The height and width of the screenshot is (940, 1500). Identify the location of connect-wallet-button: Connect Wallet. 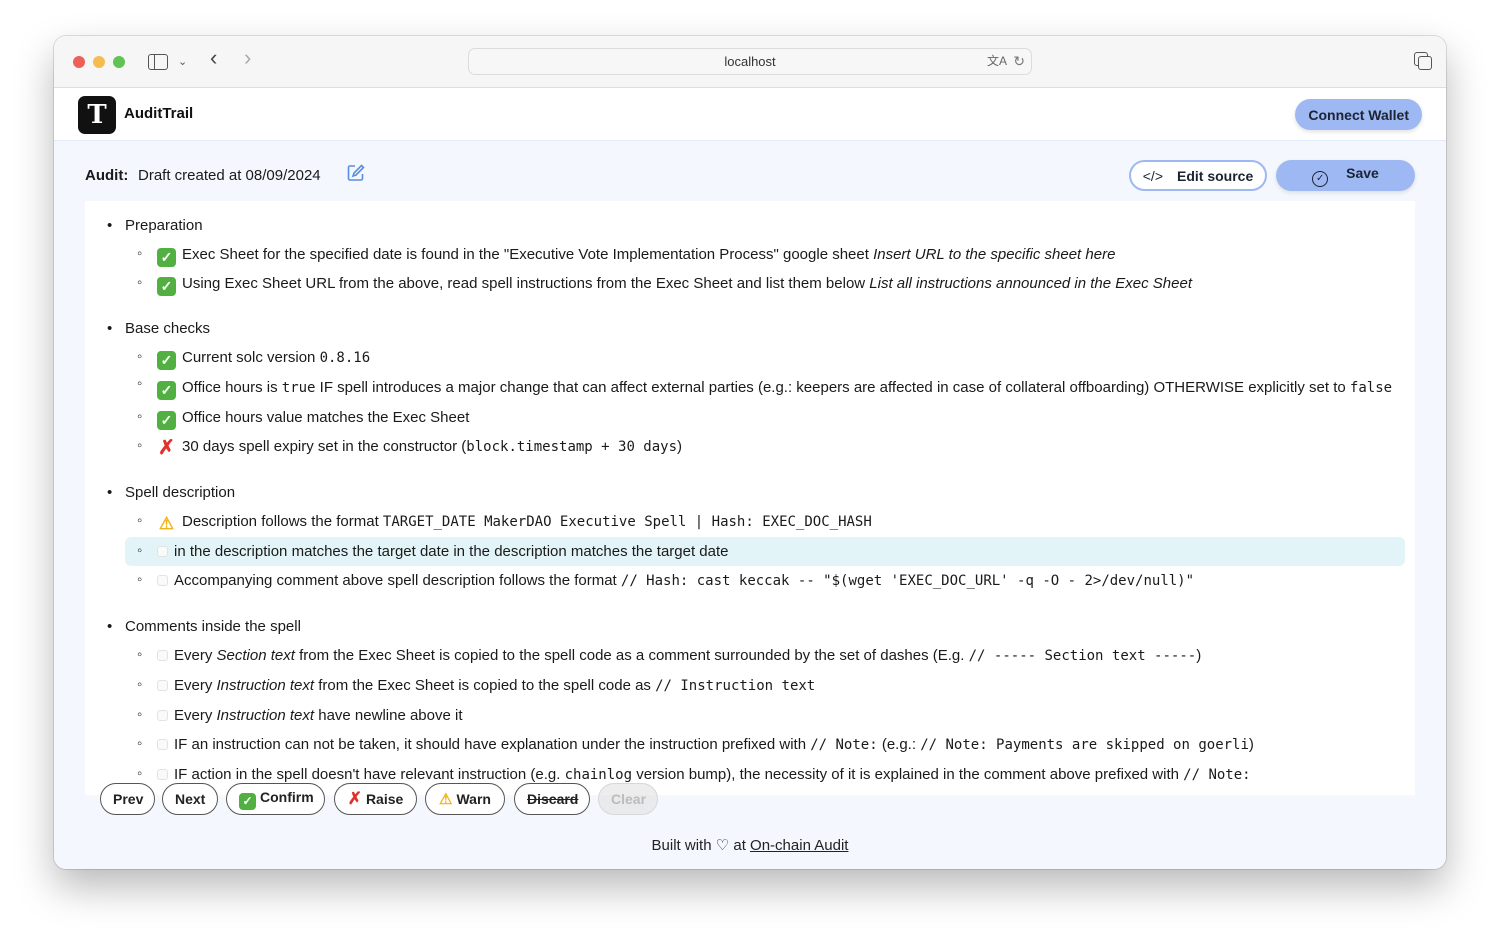
(1358, 114).